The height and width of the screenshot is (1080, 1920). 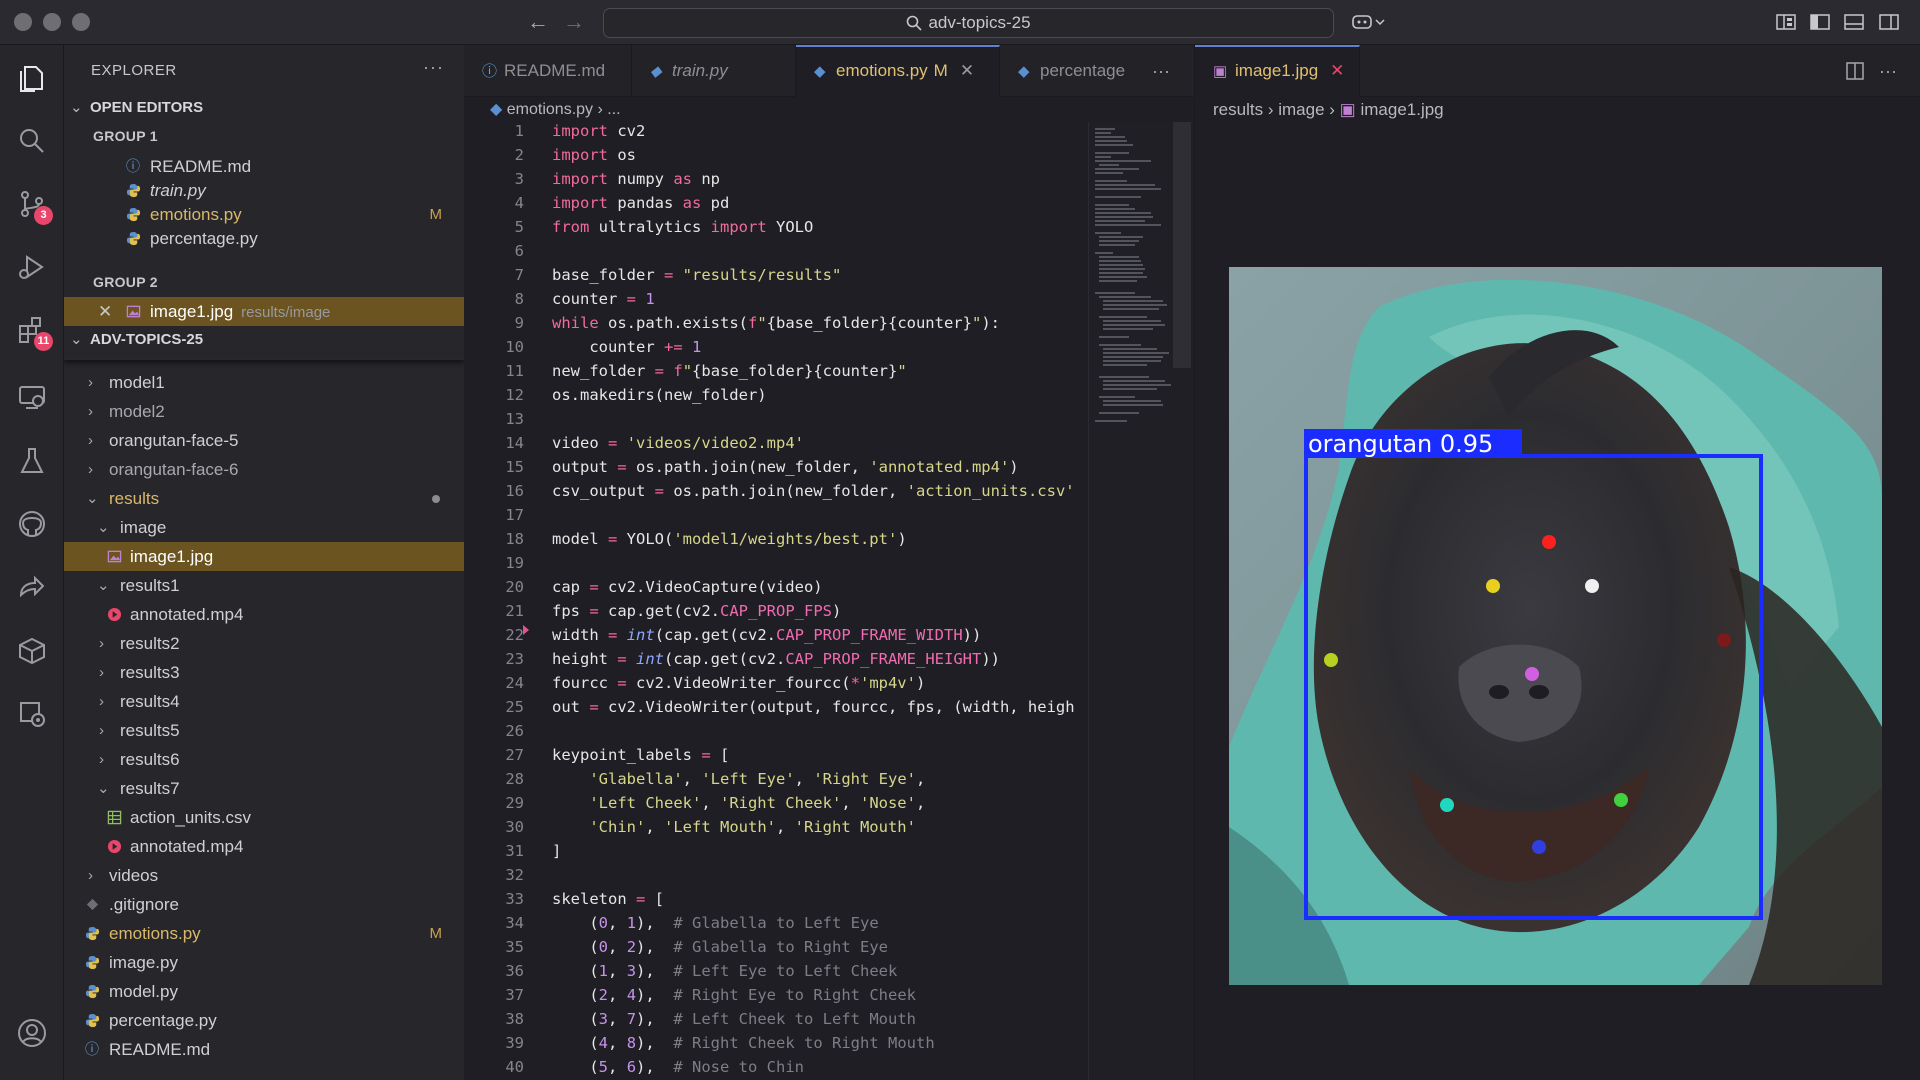 What do you see at coordinates (92, 933) in the screenshot?
I see `python-icon` at bounding box center [92, 933].